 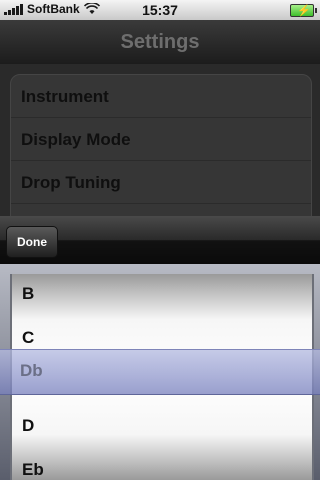 I want to click on picker-option-c: C, so click(x=28, y=338).